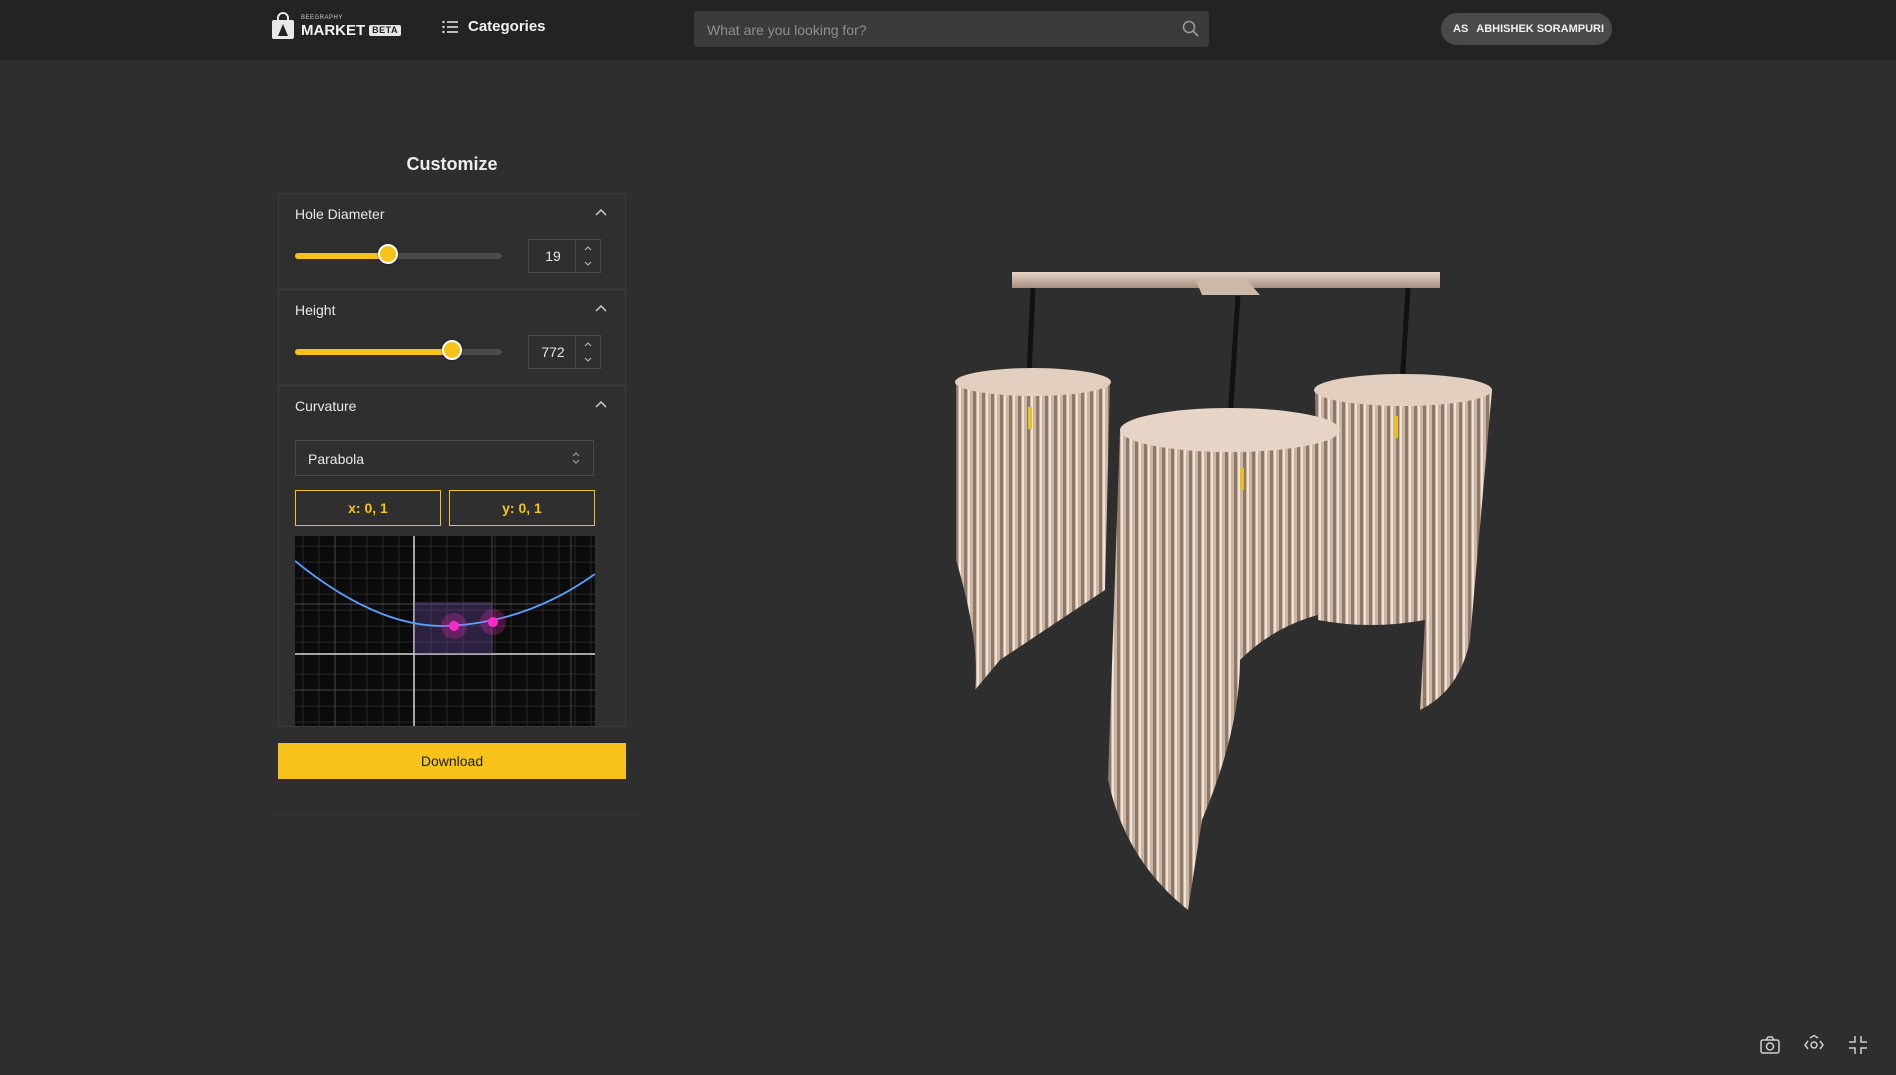 The width and height of the screenshot is (1896, 1075). Describe the element at coordinates (1540, 29) in the screenshot. I see `user-name: ABHISHEK SORAMPURI` at that location.